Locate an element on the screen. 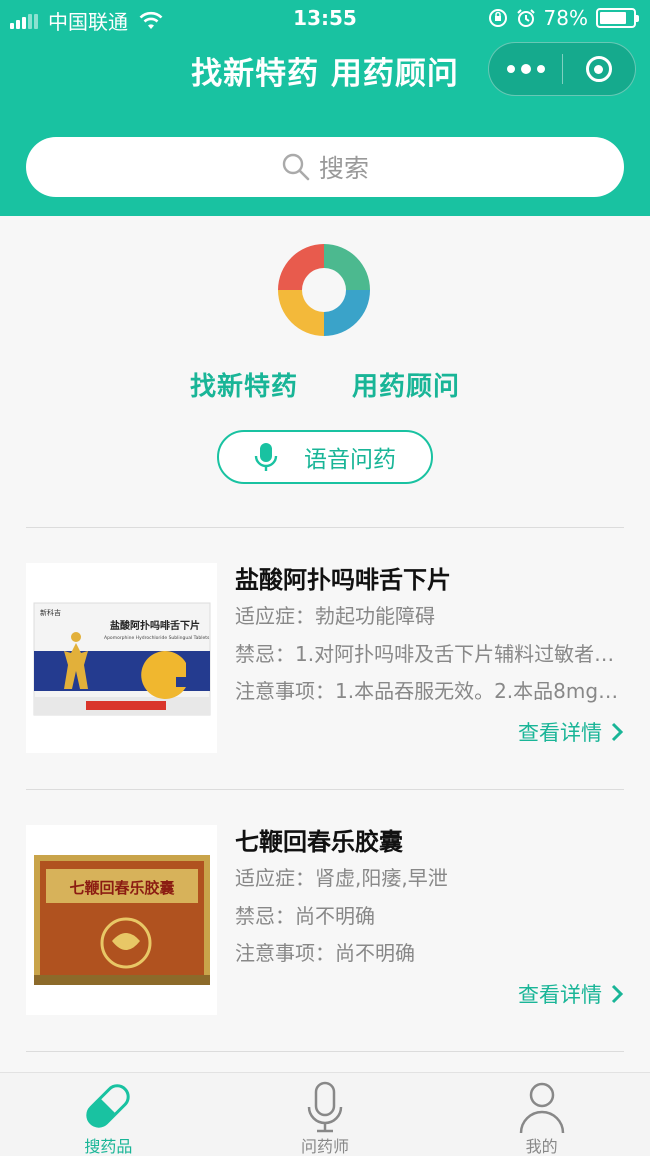  tab-bar: 搜药品 问药师 我的 is located at coordinates (325, 1114).